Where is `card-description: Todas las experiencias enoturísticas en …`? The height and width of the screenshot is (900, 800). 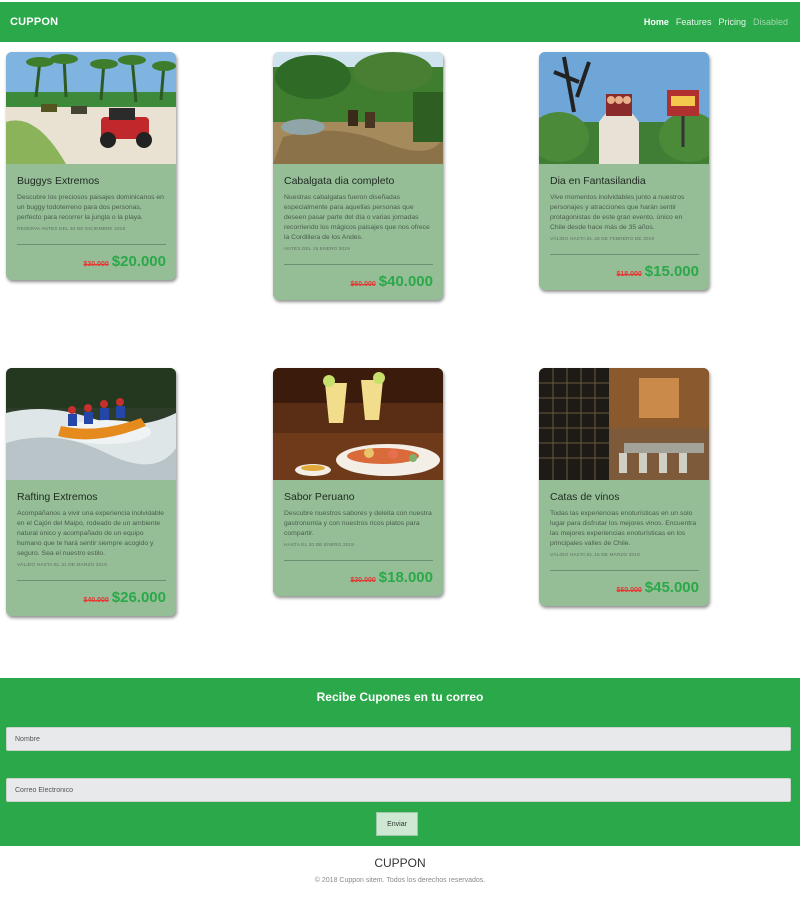 card-description: Todas las experiencias enoturísticas en … is located at coordinates (623, 528).